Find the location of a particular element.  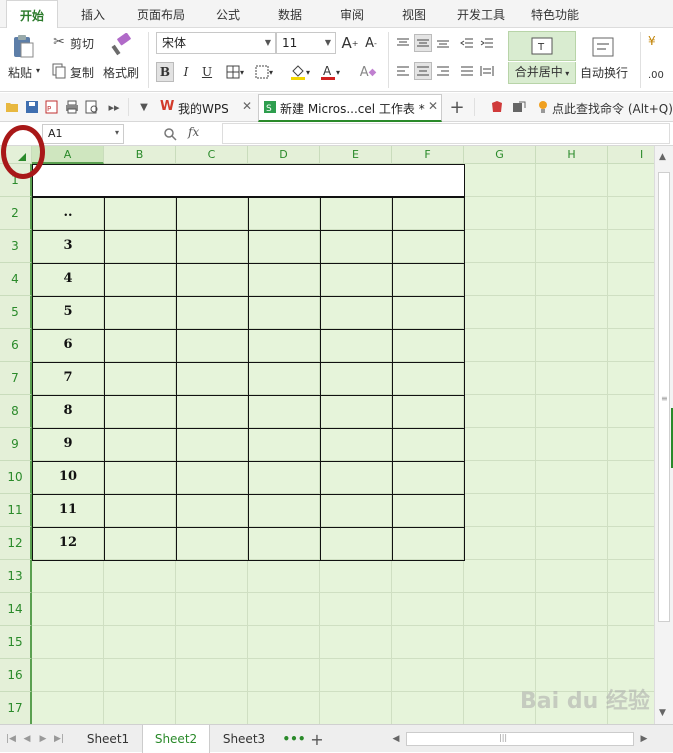

row-header-2: 2 is located at coordinates (16, 213).